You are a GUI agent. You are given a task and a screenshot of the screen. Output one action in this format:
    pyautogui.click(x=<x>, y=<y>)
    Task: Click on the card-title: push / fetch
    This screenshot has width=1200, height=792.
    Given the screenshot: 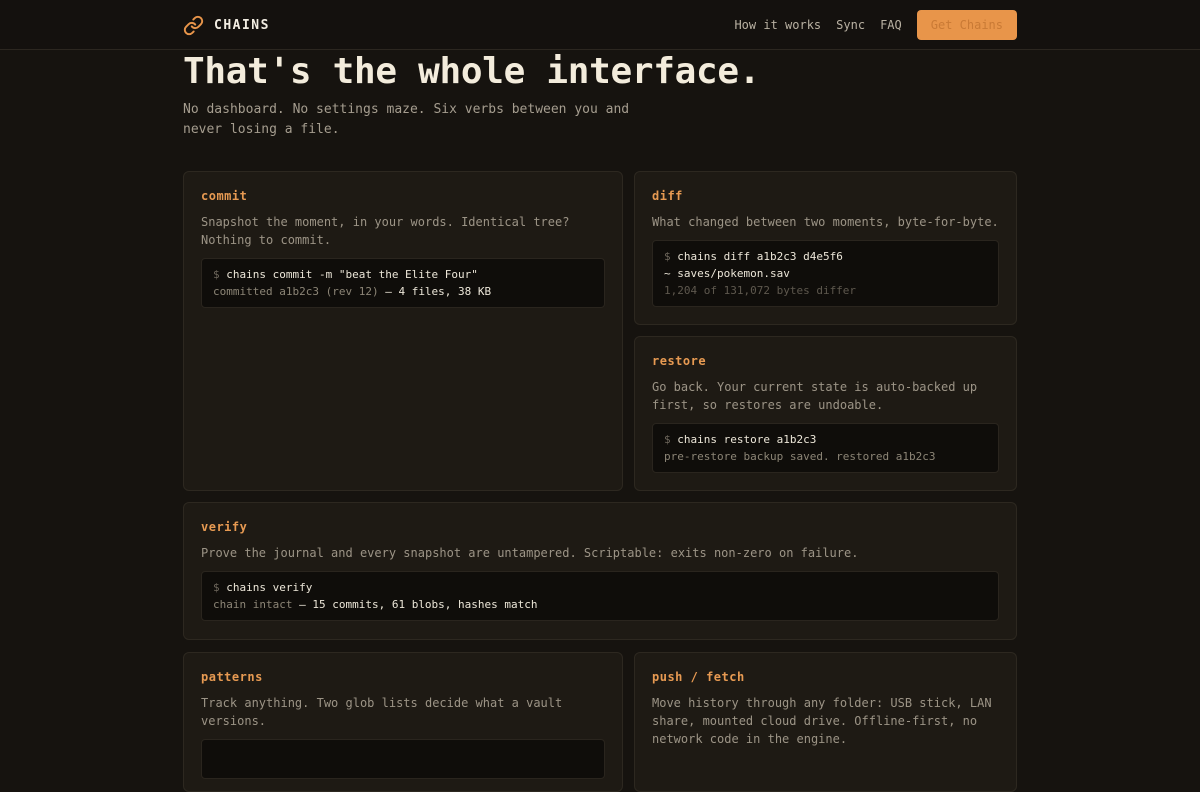 What is the action you would take?
    pyautogui.click(x=698, y=677)
    